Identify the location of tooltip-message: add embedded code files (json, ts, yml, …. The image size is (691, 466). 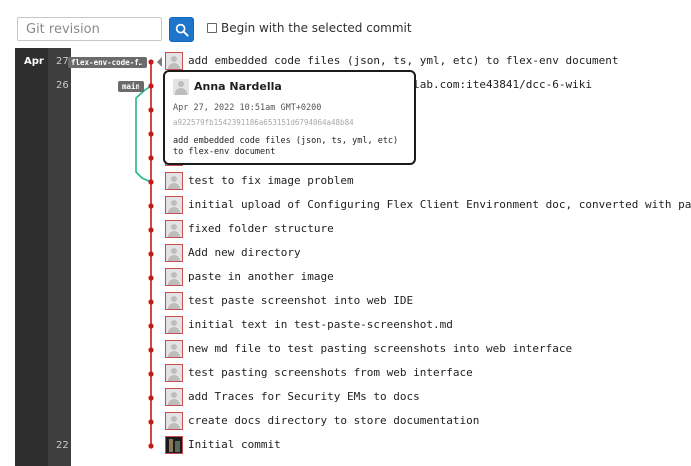
(286, 146).